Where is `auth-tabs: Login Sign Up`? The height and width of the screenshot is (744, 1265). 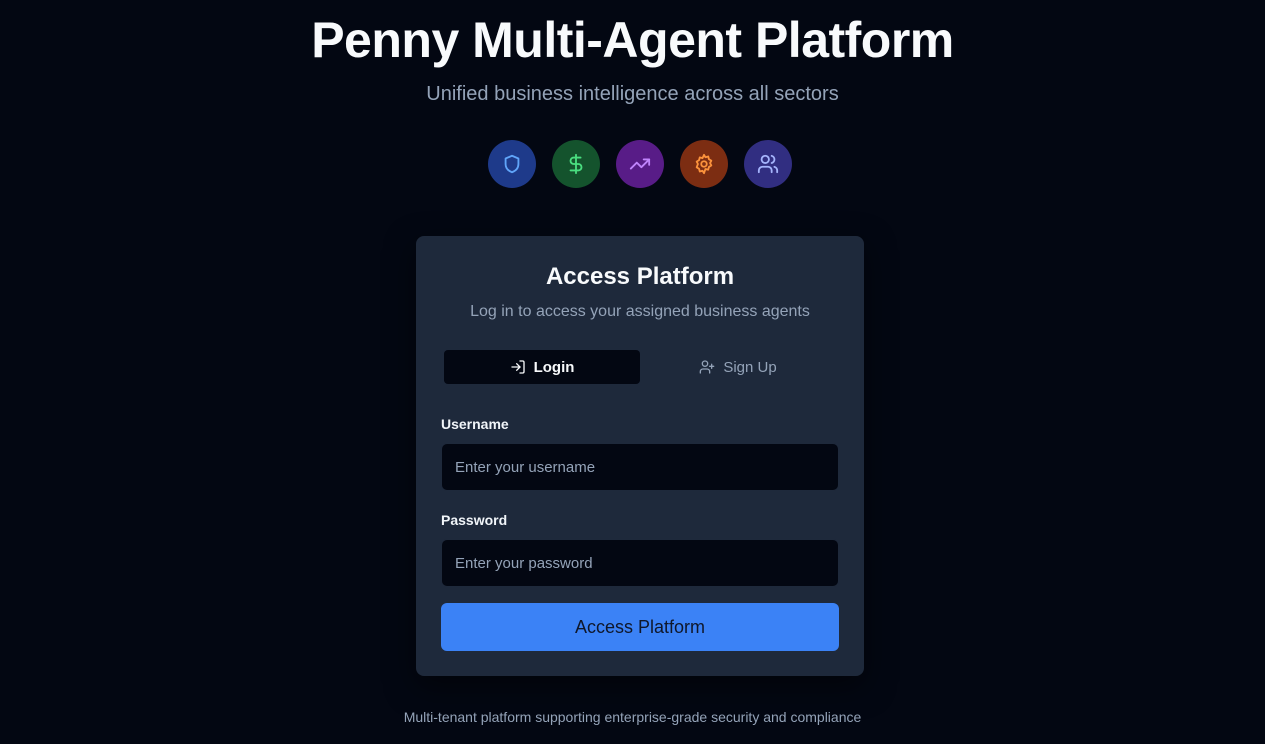 auth-tabs: Login Sign Up is located at coordinates (640, 367).